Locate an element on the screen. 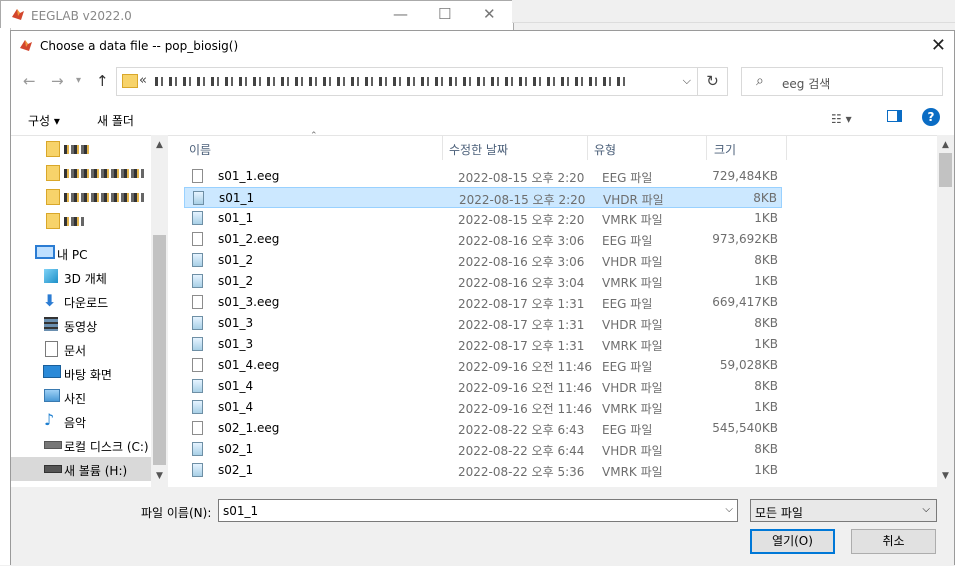  sidebar-item-this-pc: 내 PC is located at coordinates (81, 253).